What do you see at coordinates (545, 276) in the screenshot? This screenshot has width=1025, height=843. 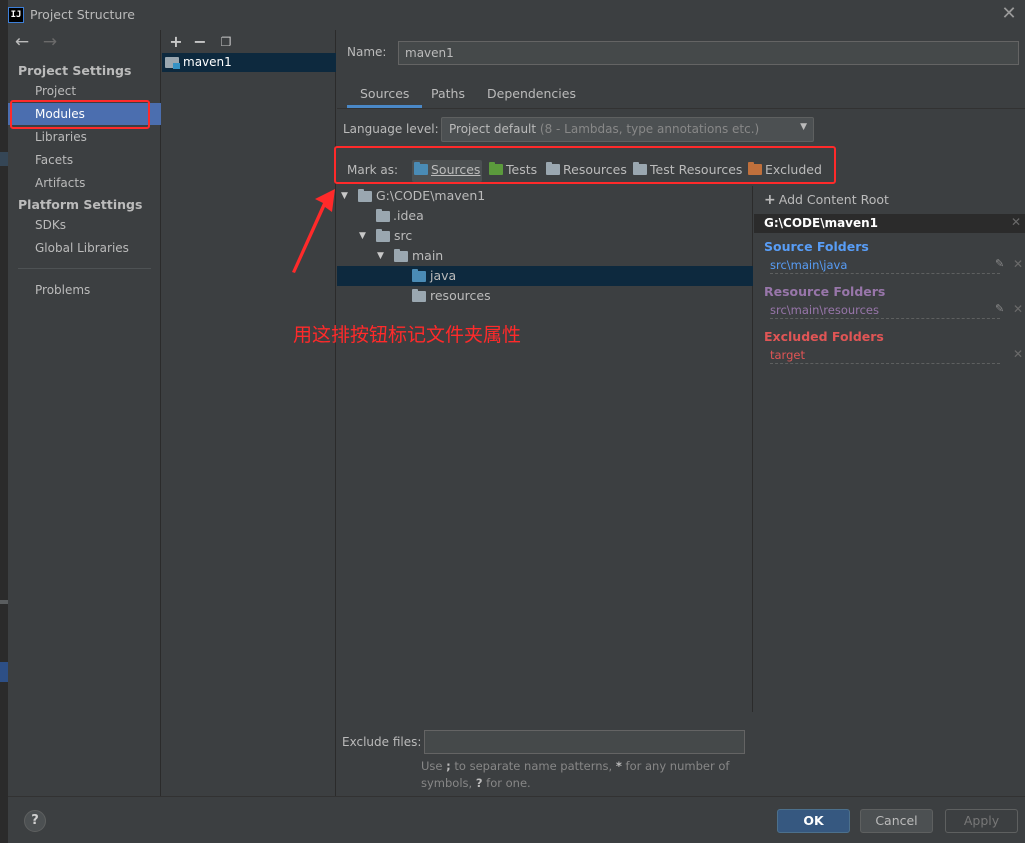 I see `tree-node-java: java` at bounding box center [545, 276].